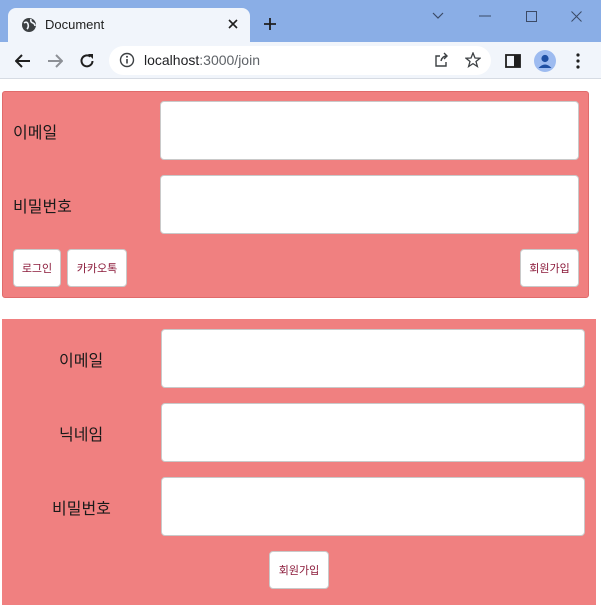 This screenshot has height=605, width=601. Describe the element at coordinates (23, 61) in the screenshot. I see `back-arrow-icon` at that location.